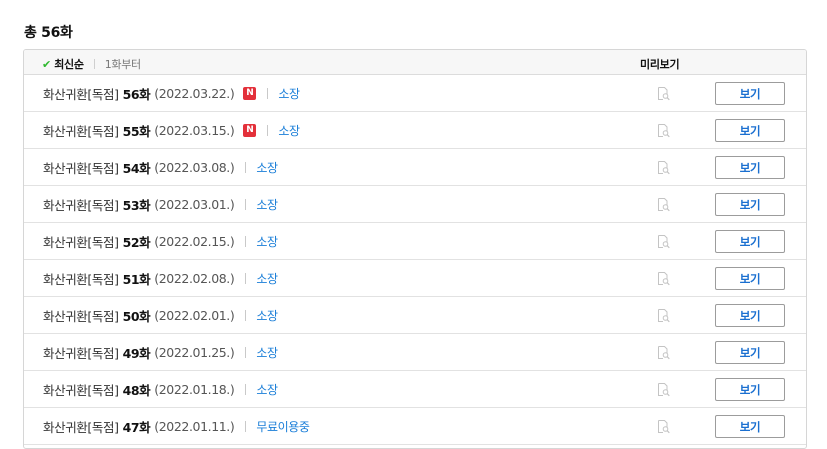 Image resolution: width=827 pixels, height=449 pixels. Describe the element at coordinates (136, 427) in the screenshot. I see `episode-number: 47화` at that location.